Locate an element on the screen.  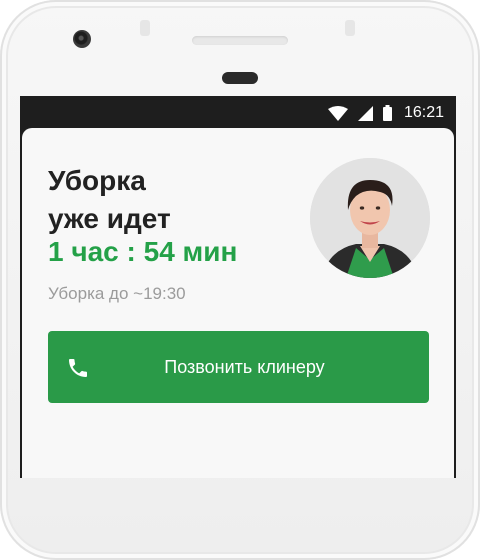
front-camera is located at coordinates (82, 39).